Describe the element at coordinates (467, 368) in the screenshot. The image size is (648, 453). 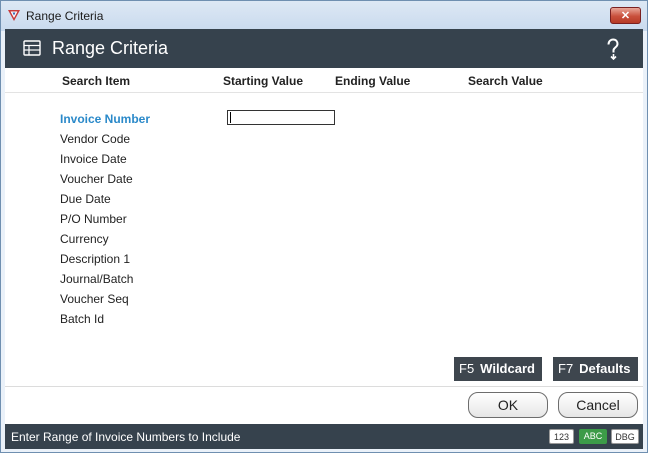
I see `wildcard-key: F5` at that location.